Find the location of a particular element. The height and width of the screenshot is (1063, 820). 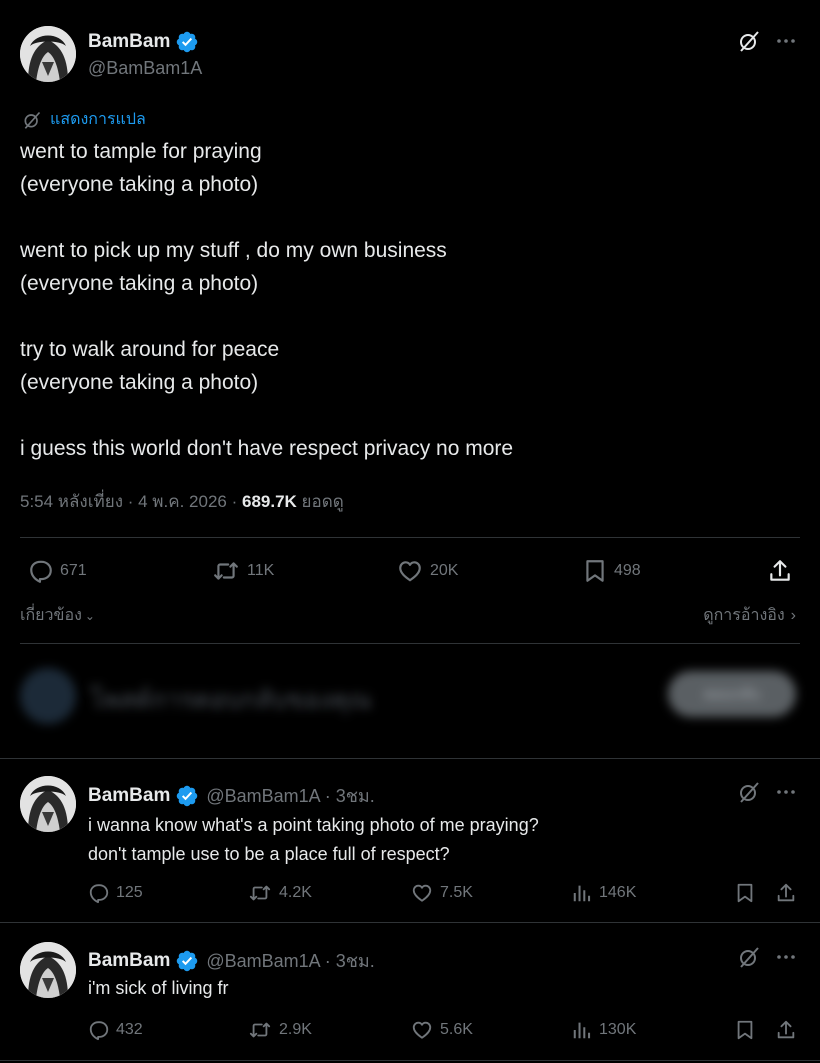

author-name-row: BamBam is located at coordinates (143, 42).